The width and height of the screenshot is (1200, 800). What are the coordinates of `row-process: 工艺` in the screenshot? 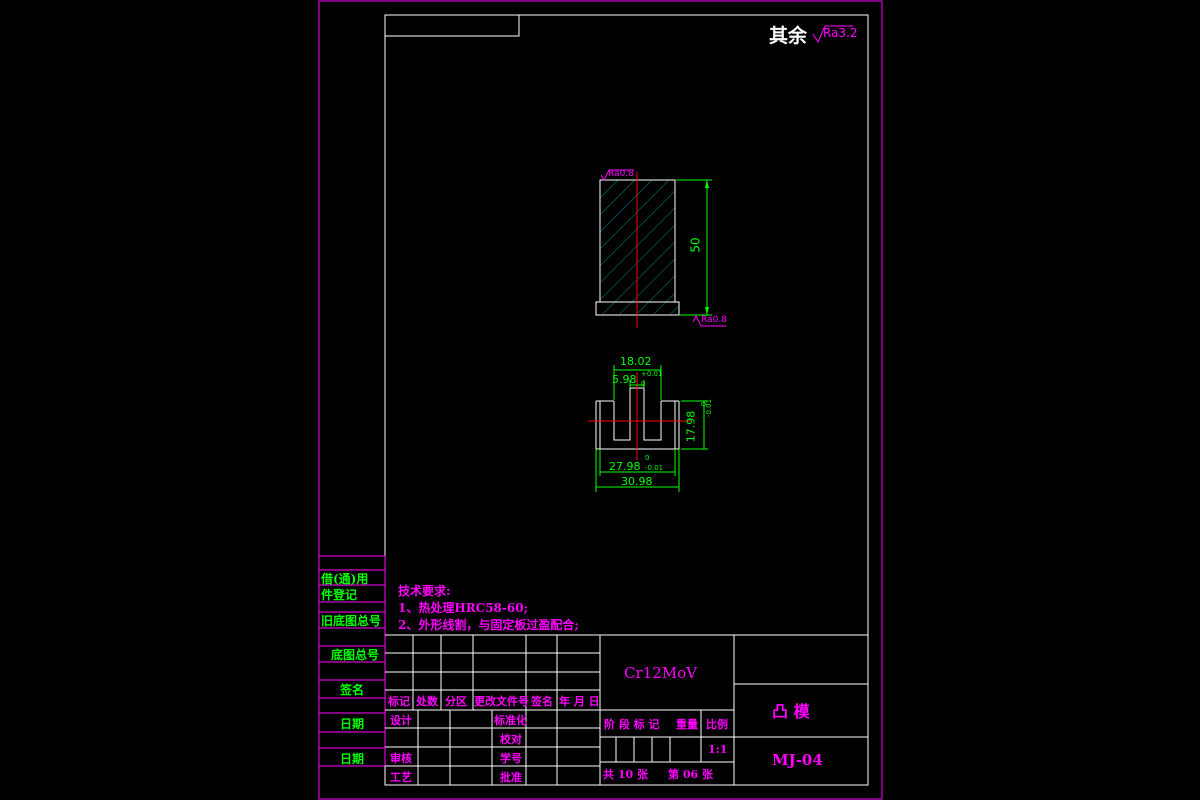 It's located at (401, 777).